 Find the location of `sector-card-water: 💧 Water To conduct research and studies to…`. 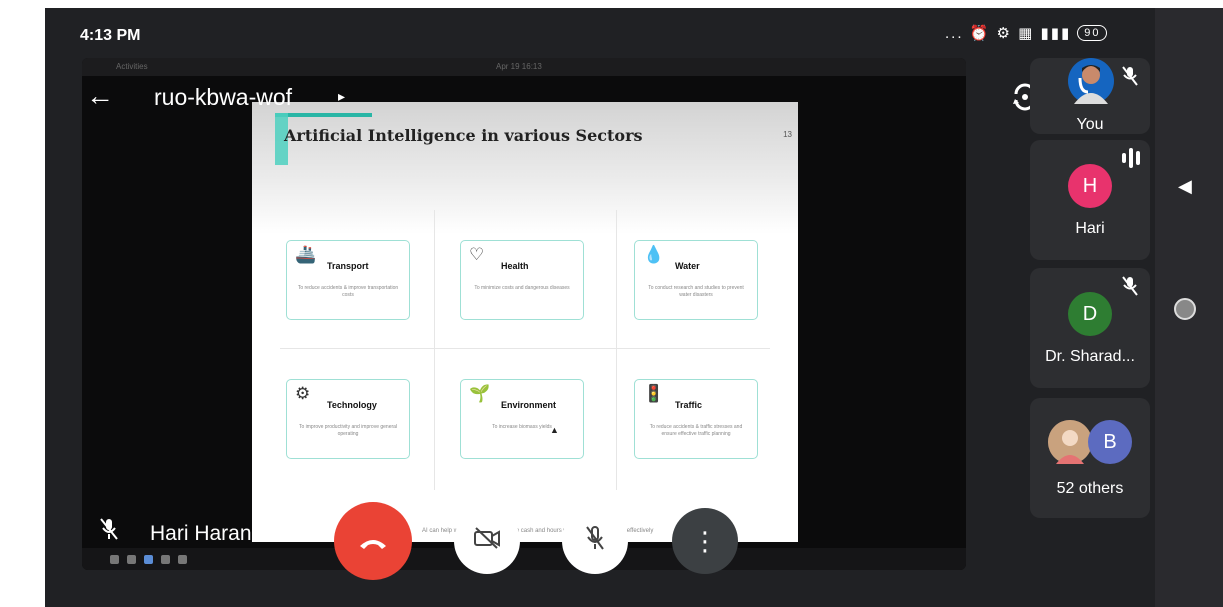

sector-card-water: 💧 Water To conduct research and studies to… is located at coordinates (696, 280).